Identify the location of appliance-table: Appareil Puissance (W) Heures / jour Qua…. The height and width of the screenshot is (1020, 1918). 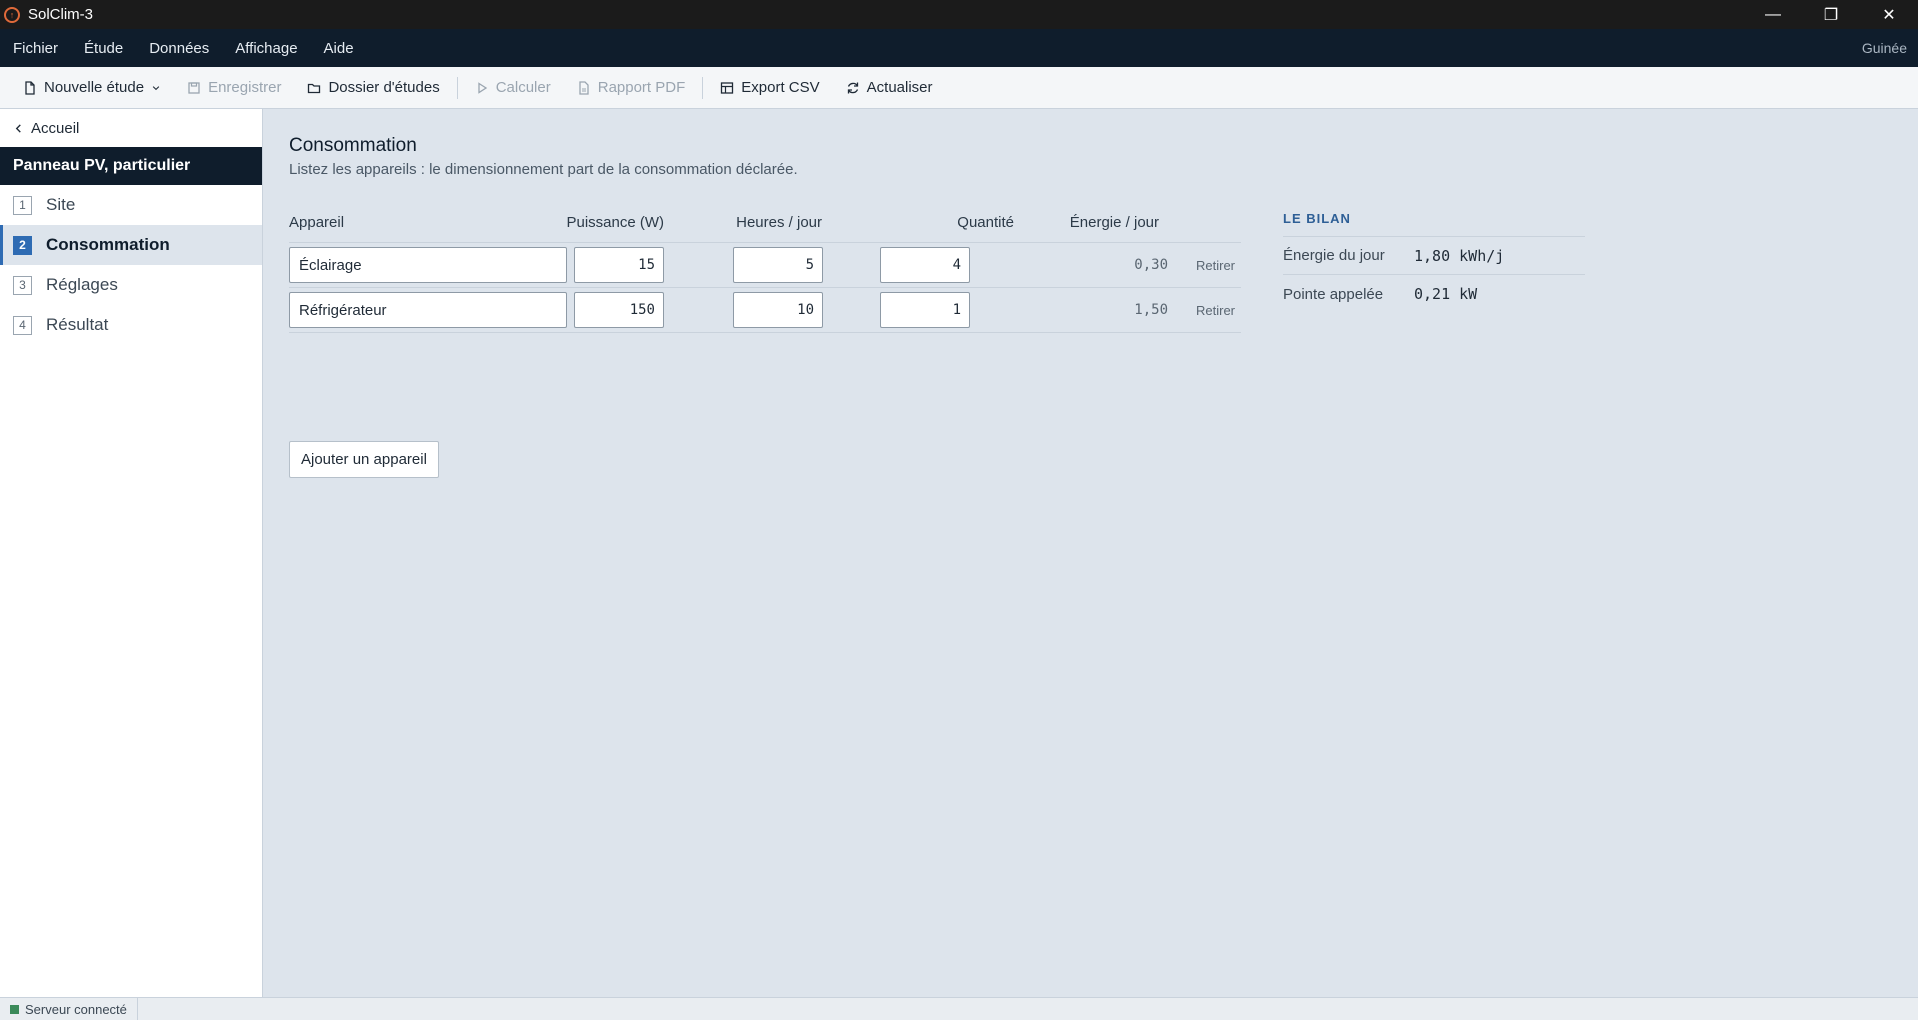
(765, 268).